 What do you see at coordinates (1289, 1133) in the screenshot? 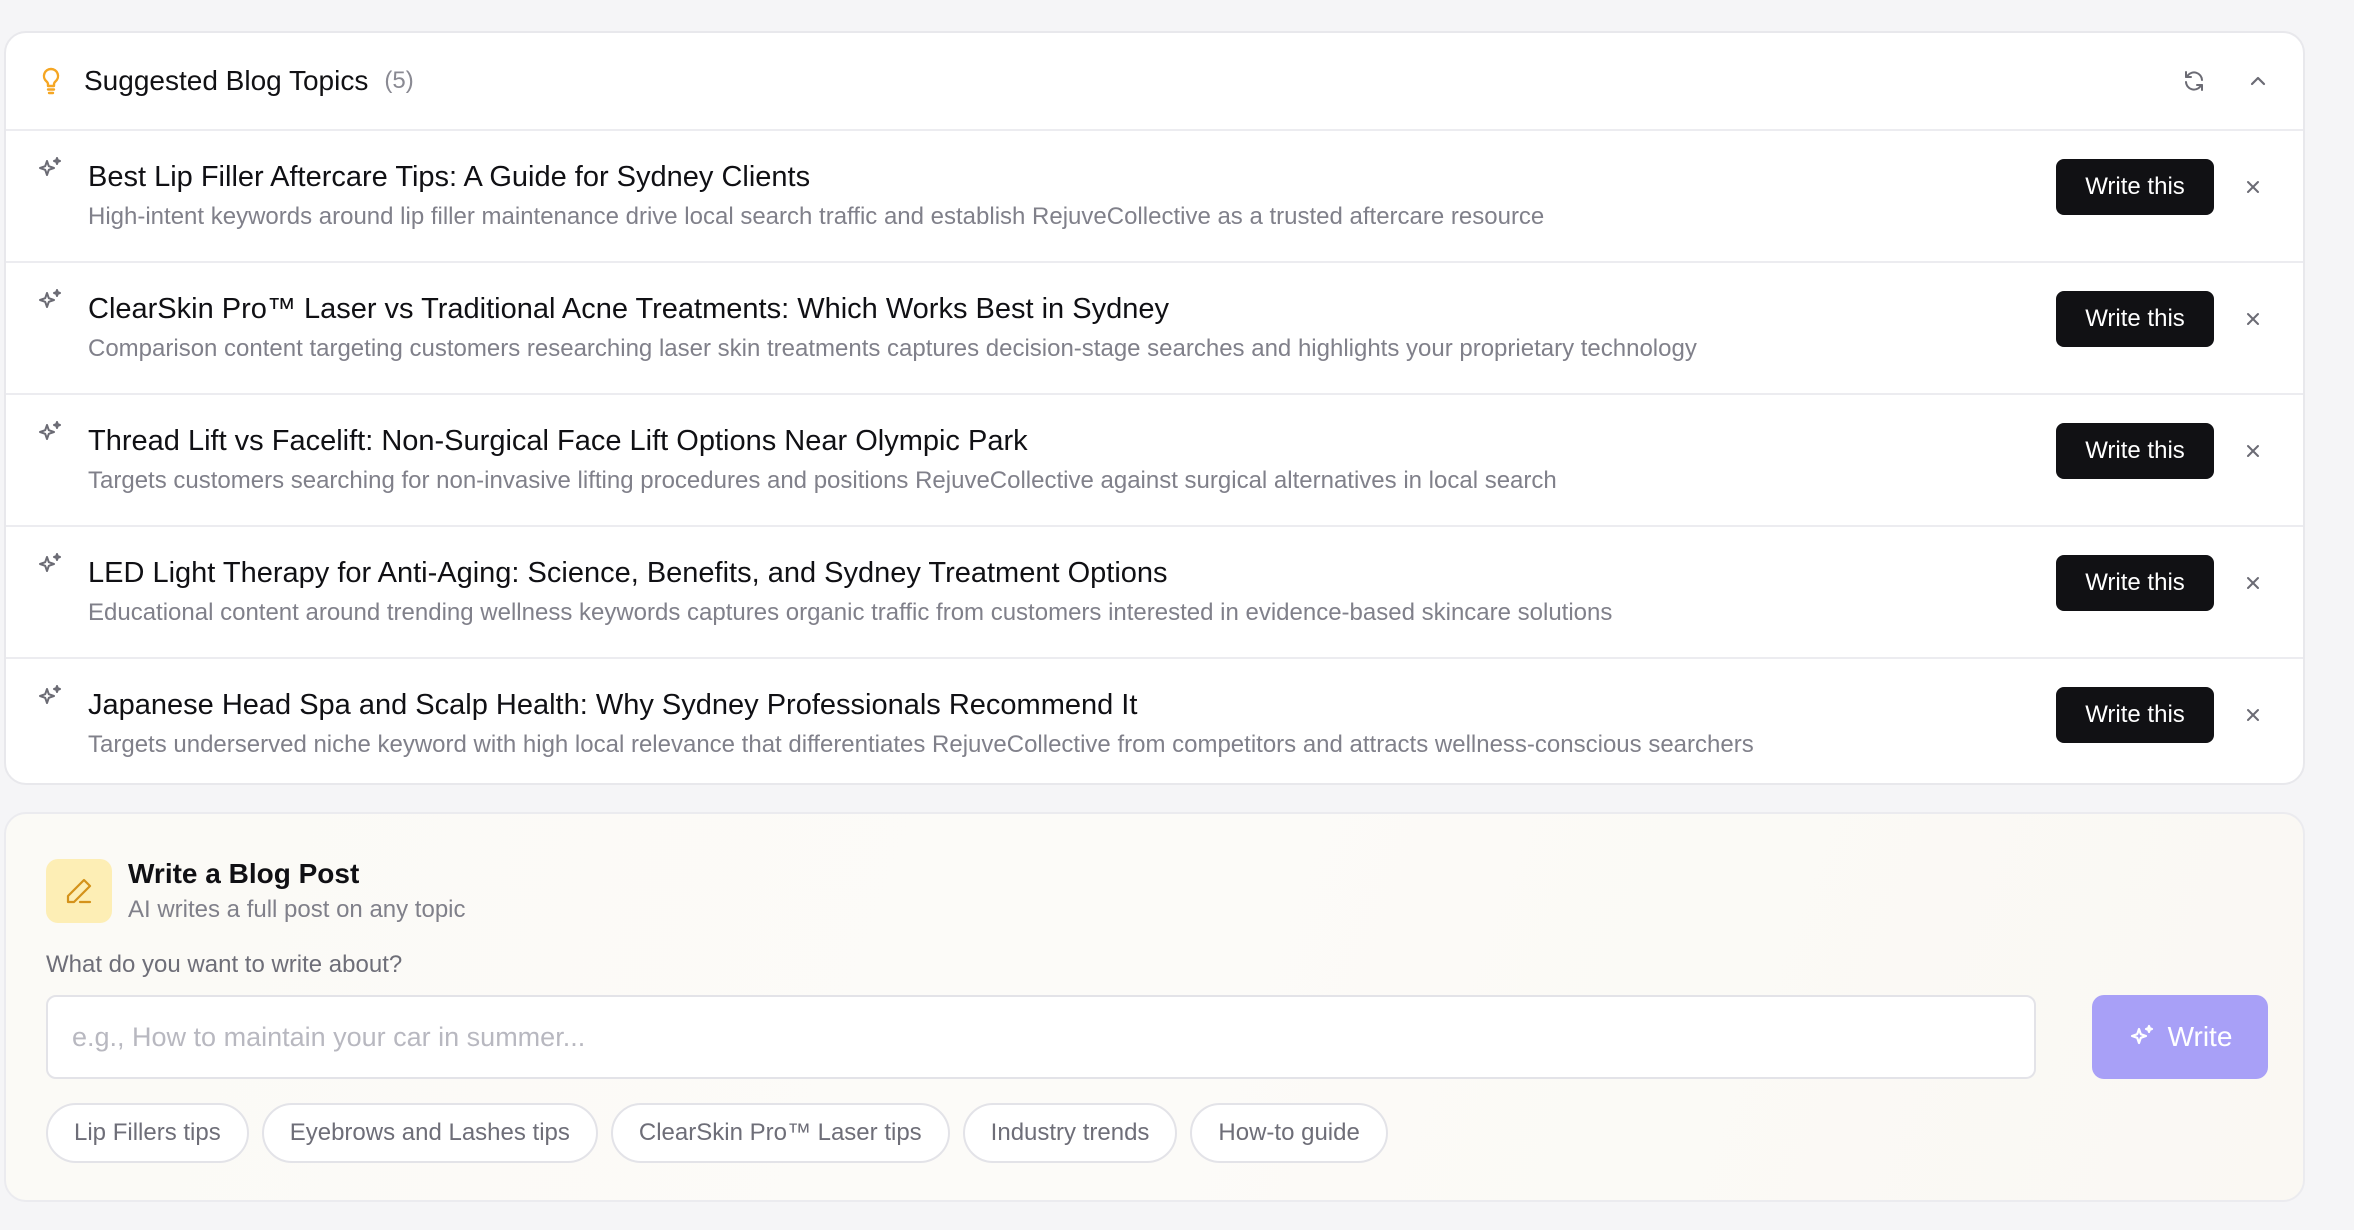
I see `chip-how-to-guide: How-to guide` at bounding box center [1289, 1133].